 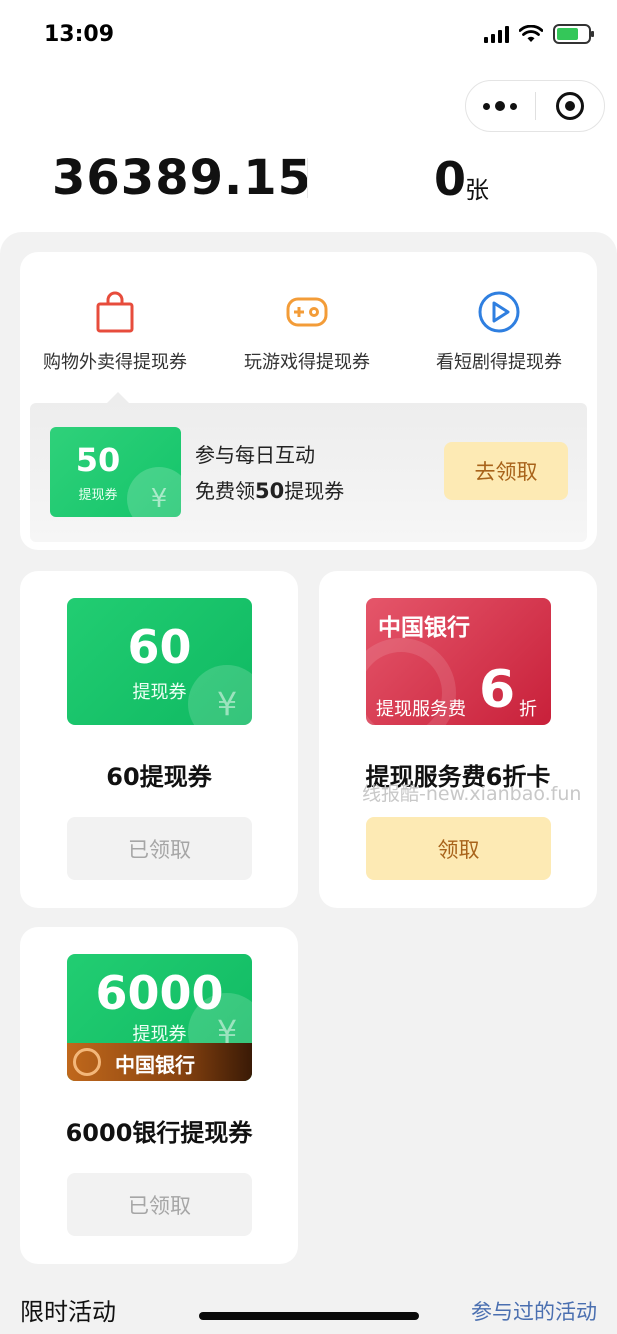 I want to click on battery-icon, so click(x=573, y=34).